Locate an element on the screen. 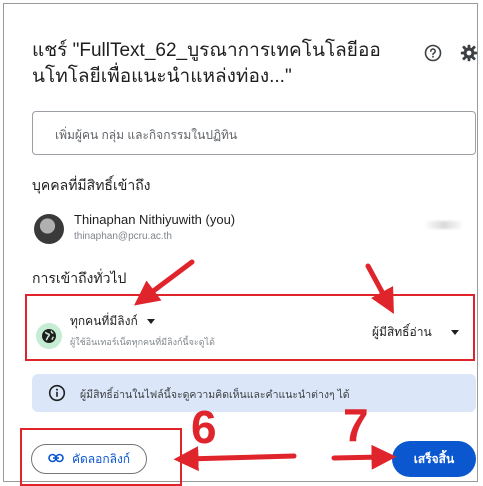 Image resolution: width=483 pixels, height=486 pixels. owner-role-blurred is located at coordinates (444, 225).